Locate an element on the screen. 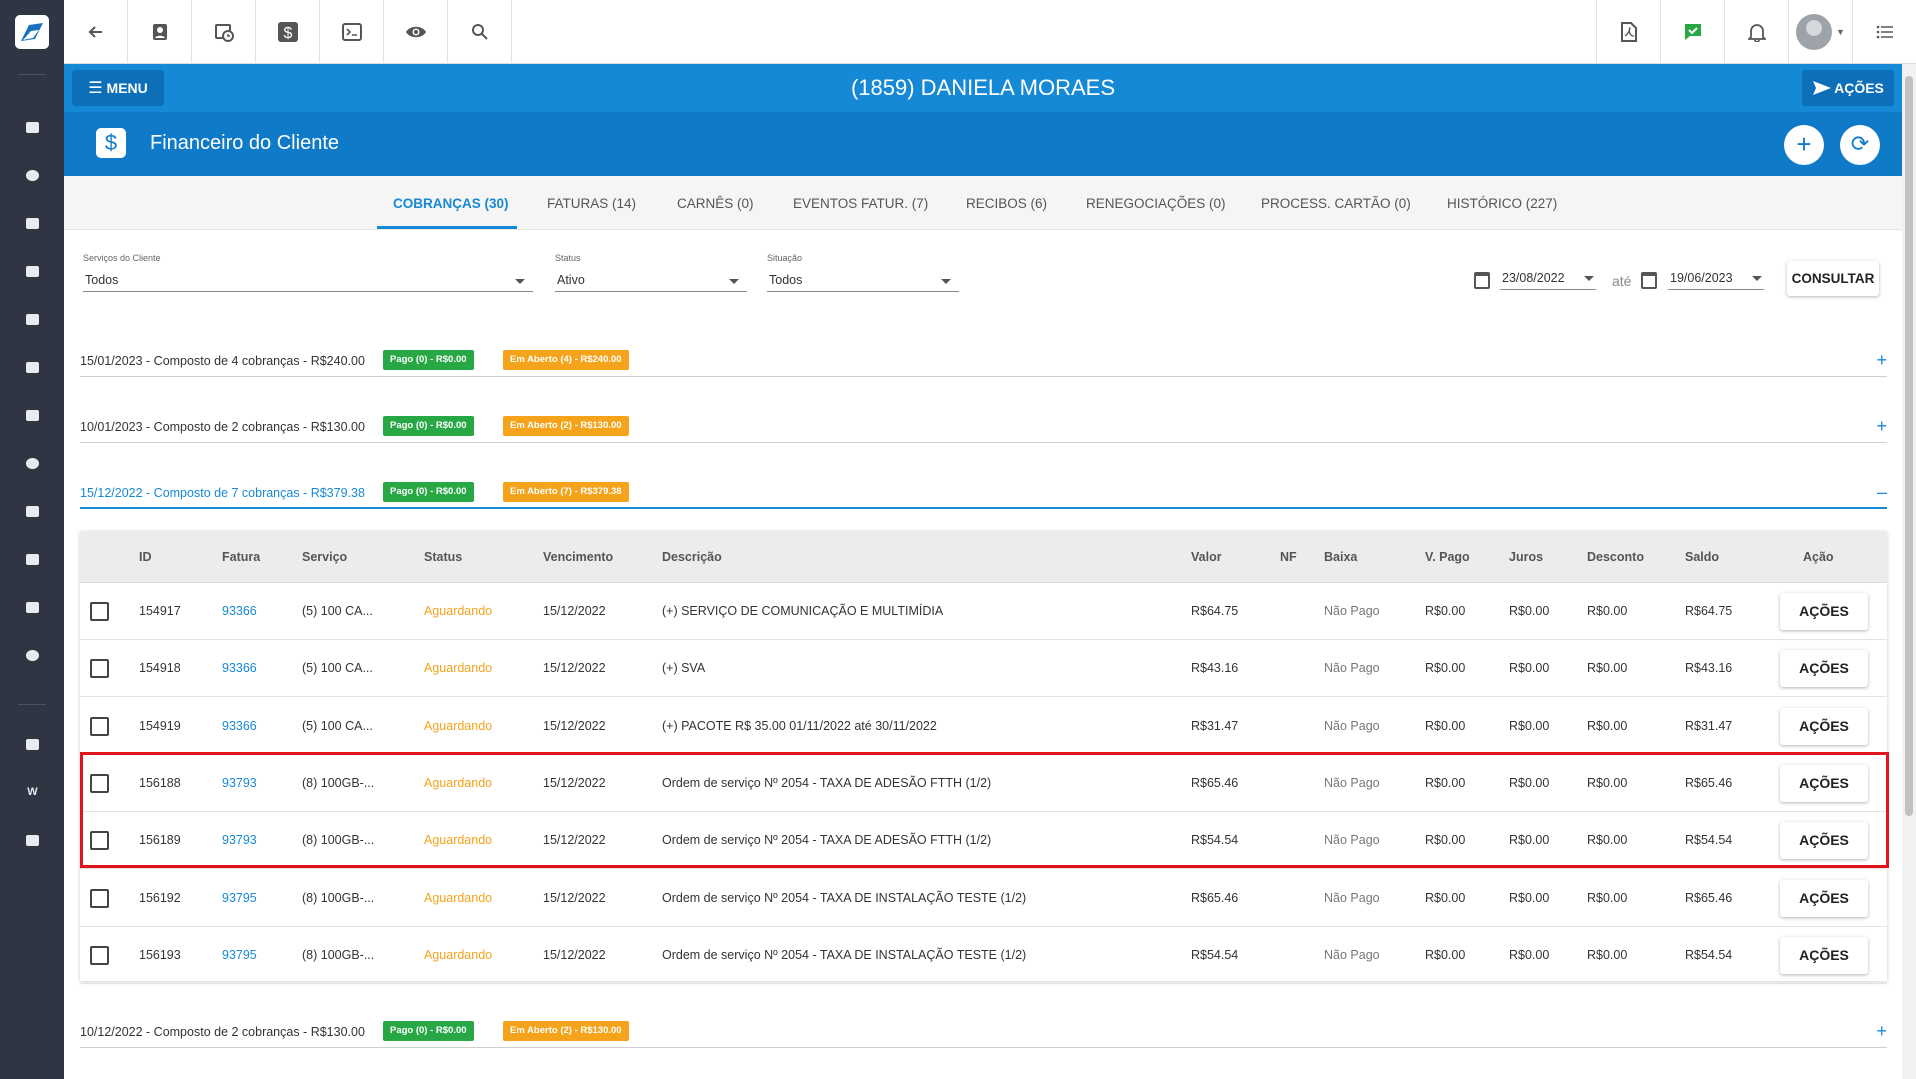 The image size is (1916, 1079). tab-carnes: CARNÊS (0) is located at coordinates (715, 203).